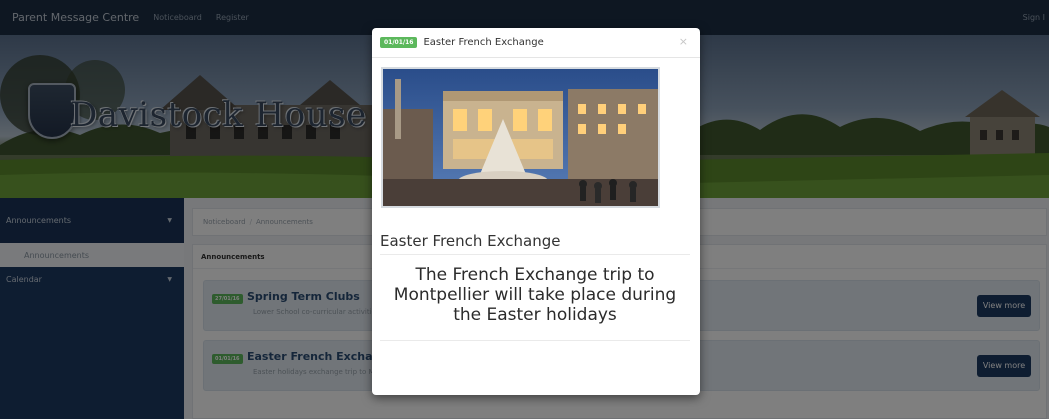  I want to click on modal-header: 01/01/16 Easter French Exchange ×, so click(536, 43).